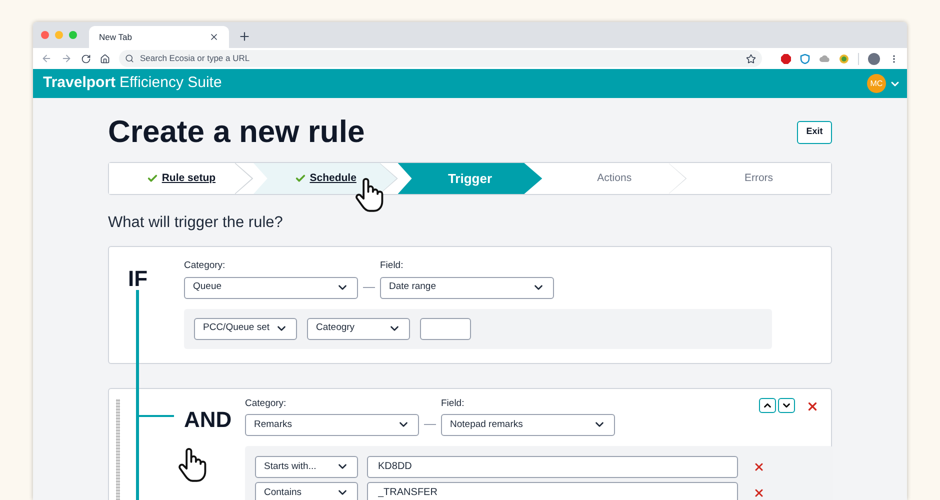 The image size is (940, 500). I want to click on search-icon, so click(129, 58).